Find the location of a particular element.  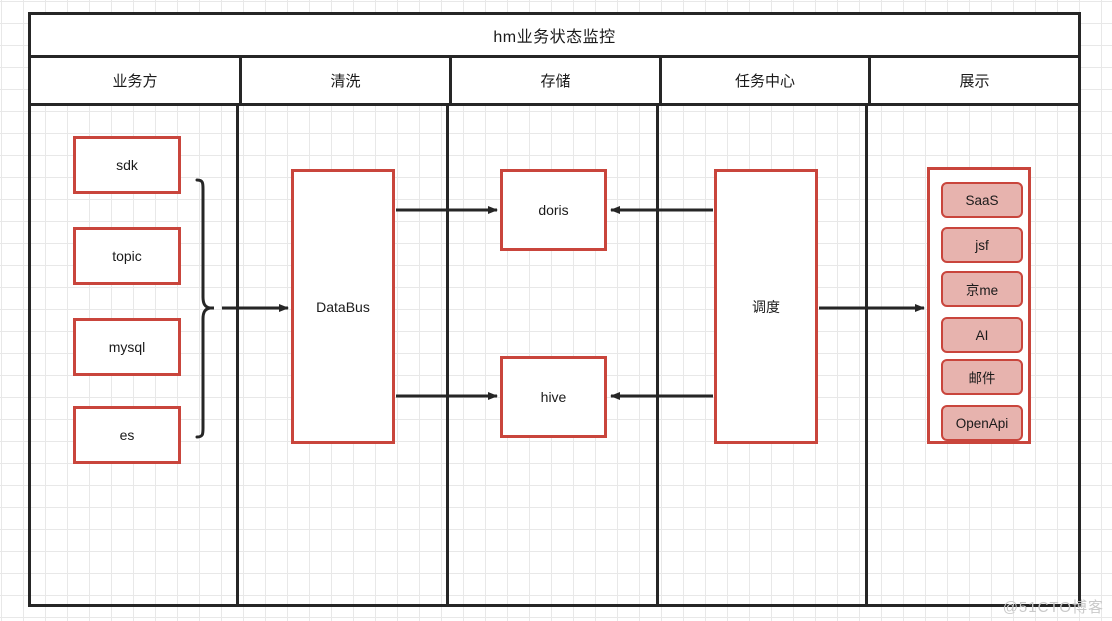

column-header-display: 展示 is located at coordinates (973, 80).